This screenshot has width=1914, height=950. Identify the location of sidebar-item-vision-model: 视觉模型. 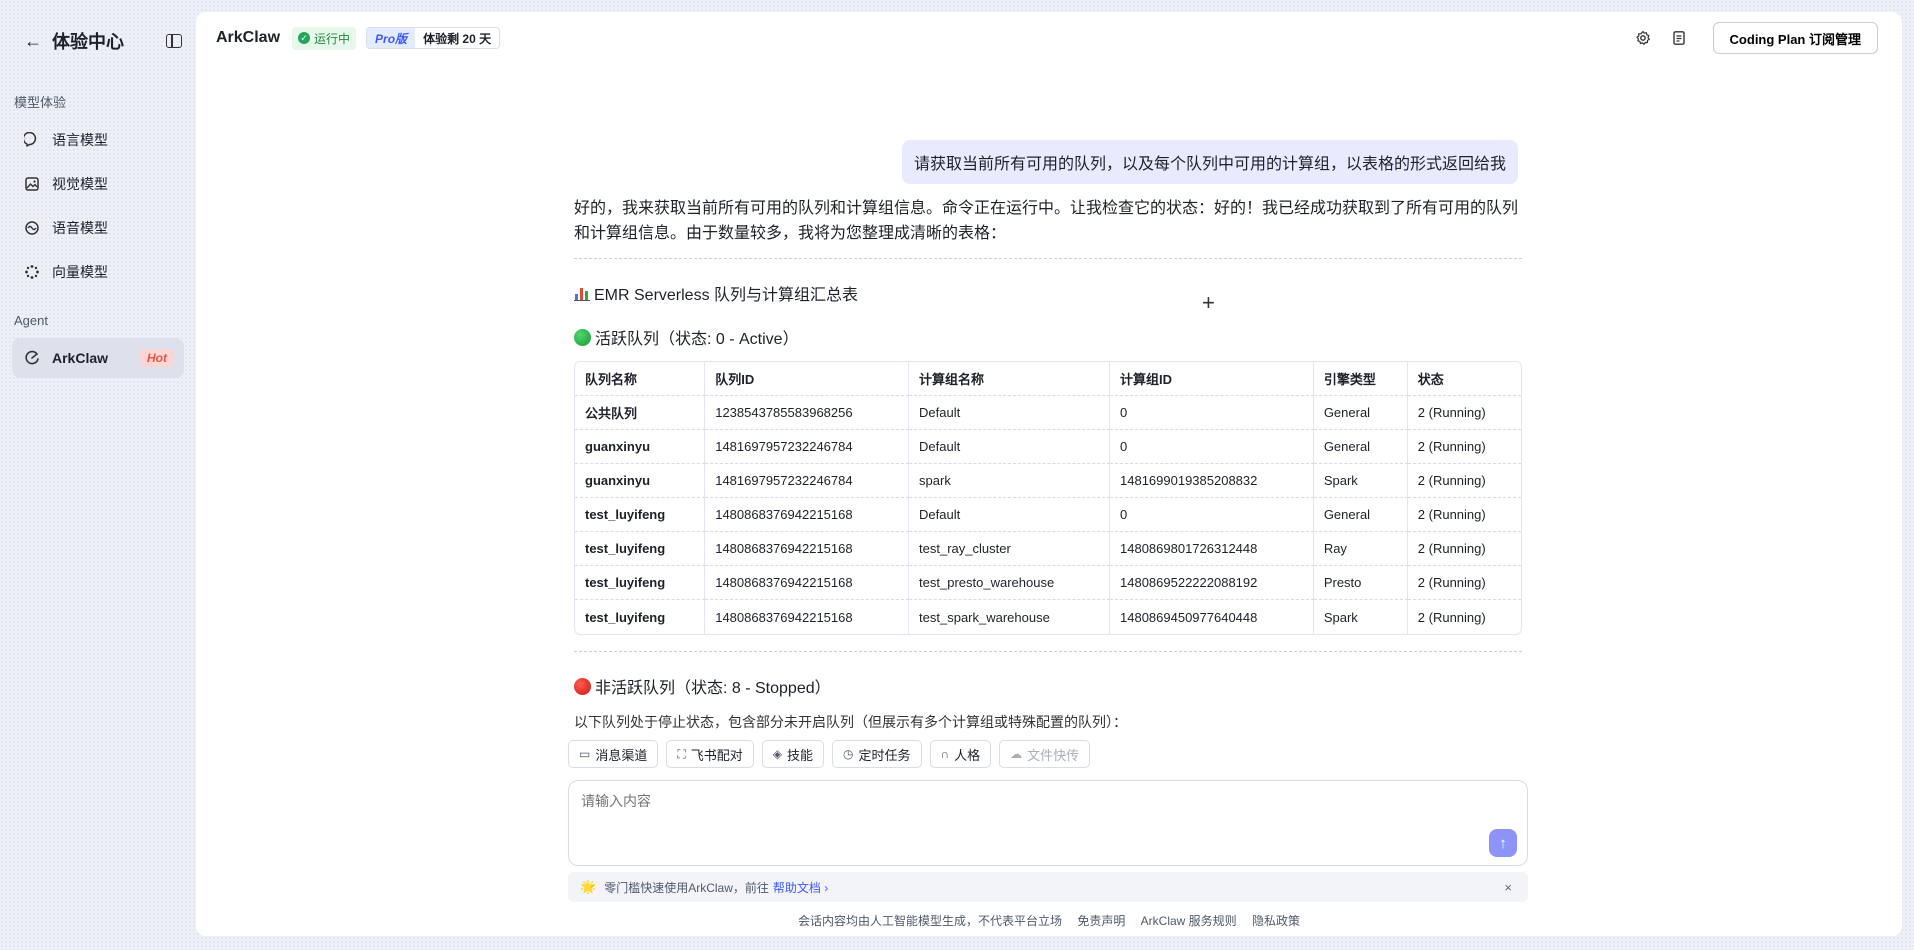
(98, 184).